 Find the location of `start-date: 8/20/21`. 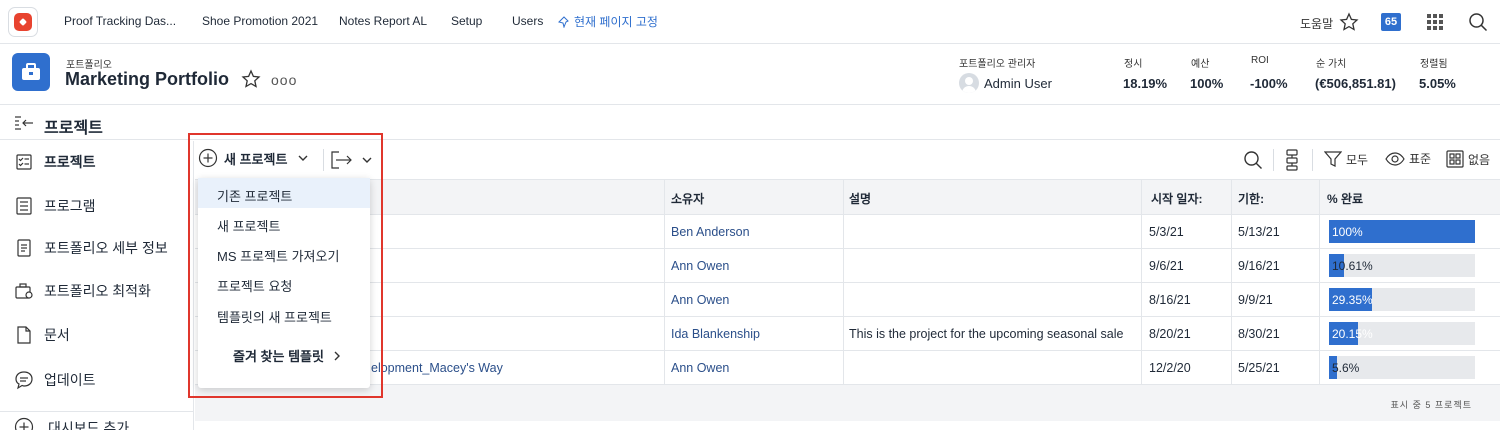

start-date: 8/20/21 is located at coordinates (1170, 334).